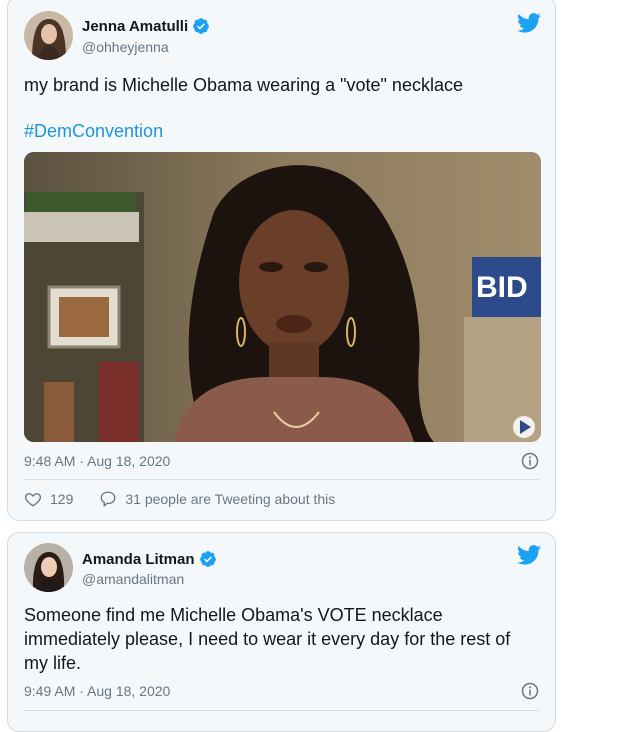  What do you see at coordinates (230, 499) in the screenshot?
I see `conversation-text: 31 people are Tweeting about this` at bounding box center [230, 499].